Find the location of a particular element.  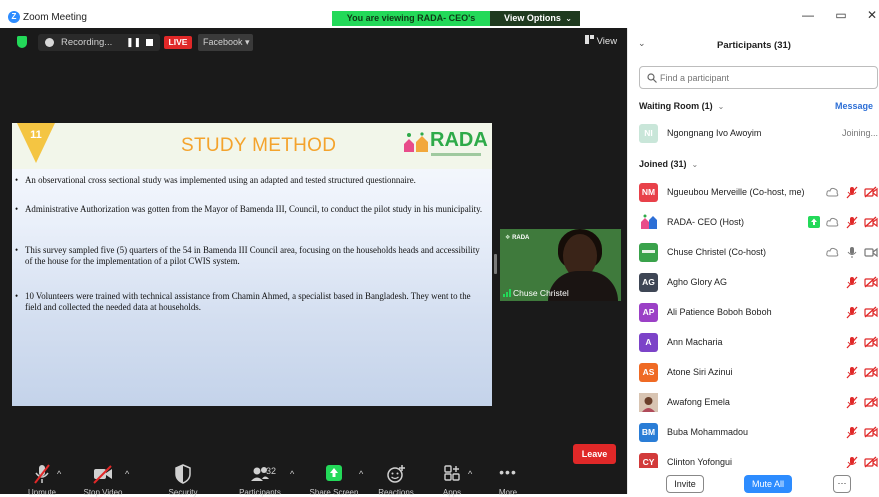

leave-button: Leave is located at coordinates (594, 454).